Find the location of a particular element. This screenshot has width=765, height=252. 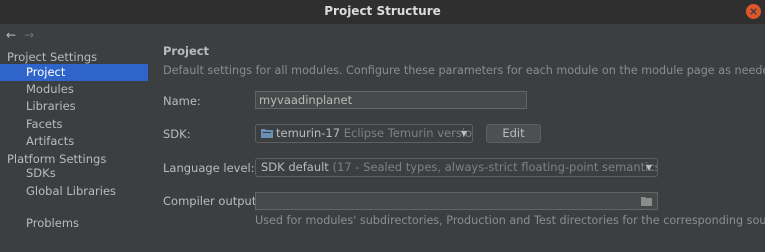

close-icon is located at coordinates (753, 11).